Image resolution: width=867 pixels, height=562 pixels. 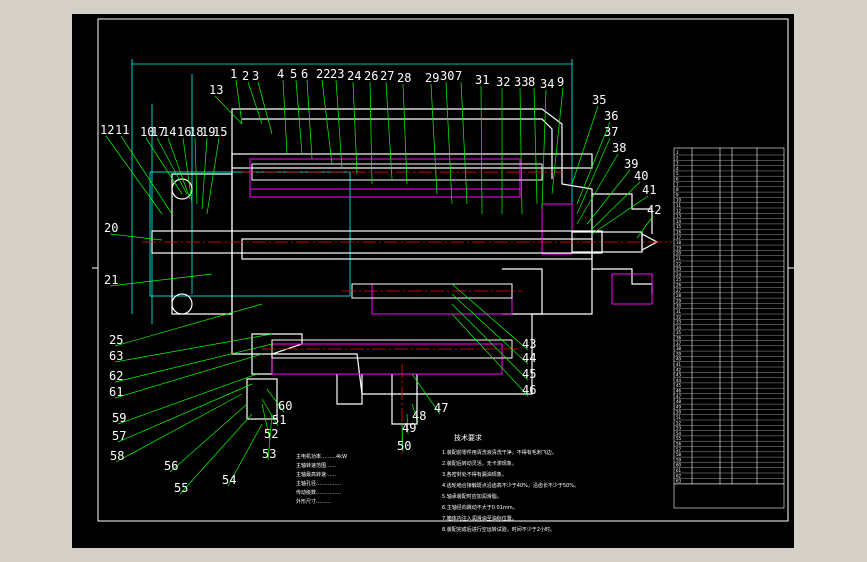 What do you see at coordinates (679, 226) in the screenshot?
I see `table-row-number: 15` at bounding box center [679, 226].